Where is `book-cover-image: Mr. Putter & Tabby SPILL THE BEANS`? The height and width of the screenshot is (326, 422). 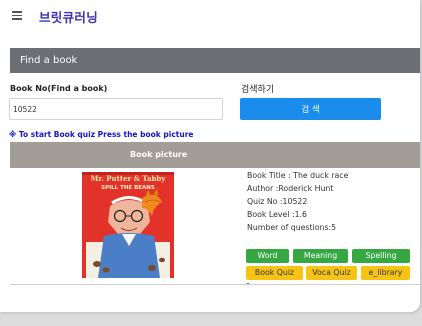
book-cover-image: Mr. Putter & Tabby SPILL THE BEANS is located at coordinates (128, 225).